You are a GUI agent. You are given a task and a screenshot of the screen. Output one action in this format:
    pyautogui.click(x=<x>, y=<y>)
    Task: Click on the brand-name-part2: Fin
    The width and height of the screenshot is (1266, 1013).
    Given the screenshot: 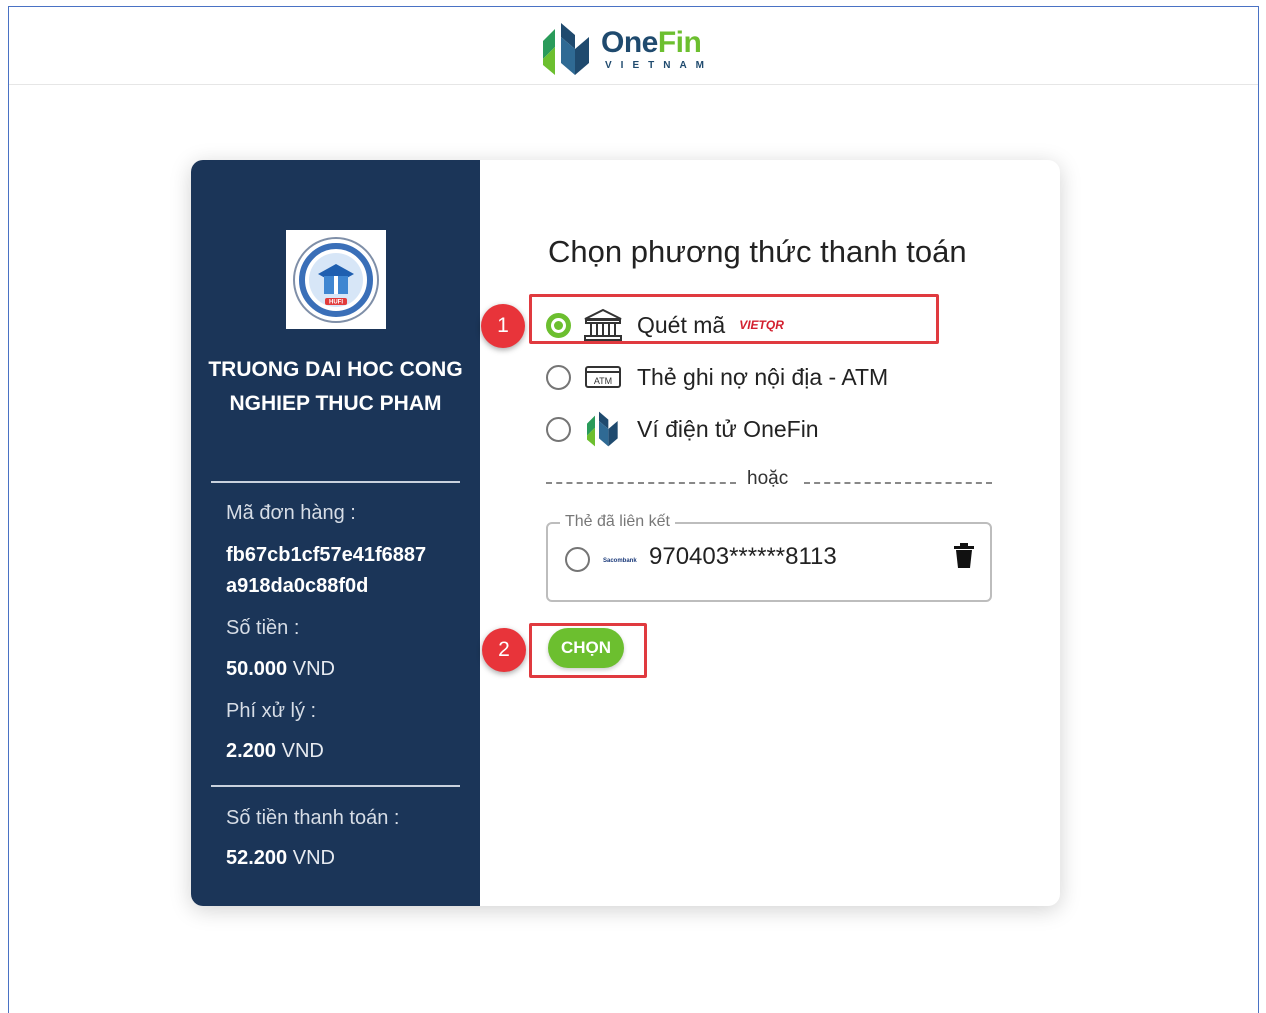 What is the action you would take?
    pyautogui.click(x=679, y=42)
    